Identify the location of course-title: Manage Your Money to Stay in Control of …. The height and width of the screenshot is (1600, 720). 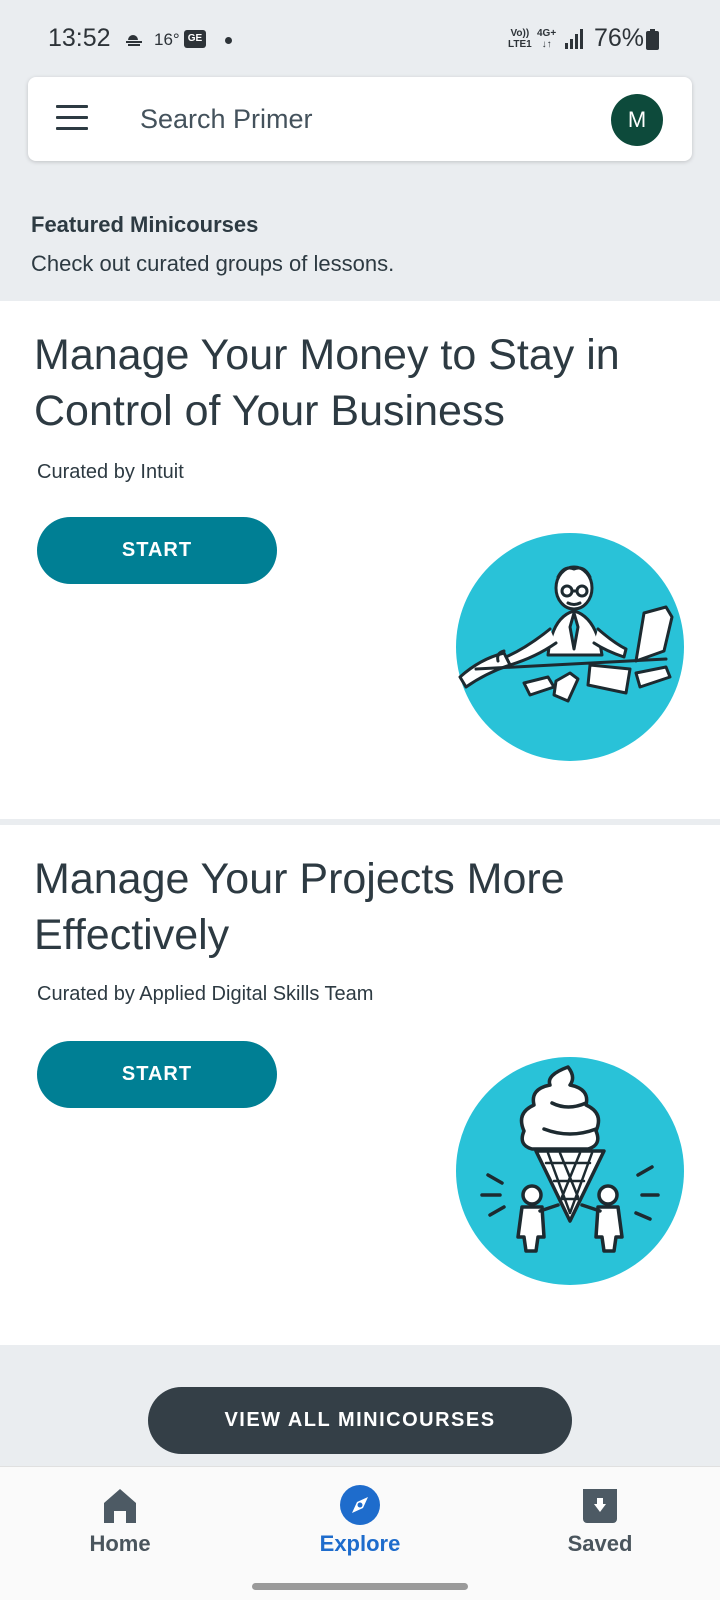
(327, 383).